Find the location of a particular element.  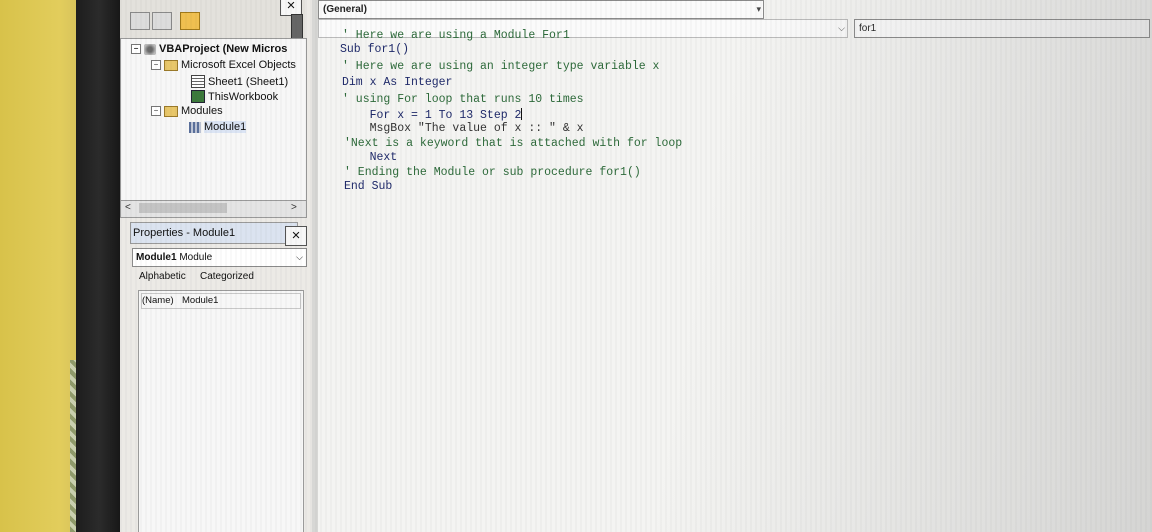

view-object-button is located at coordinates (162, 21).